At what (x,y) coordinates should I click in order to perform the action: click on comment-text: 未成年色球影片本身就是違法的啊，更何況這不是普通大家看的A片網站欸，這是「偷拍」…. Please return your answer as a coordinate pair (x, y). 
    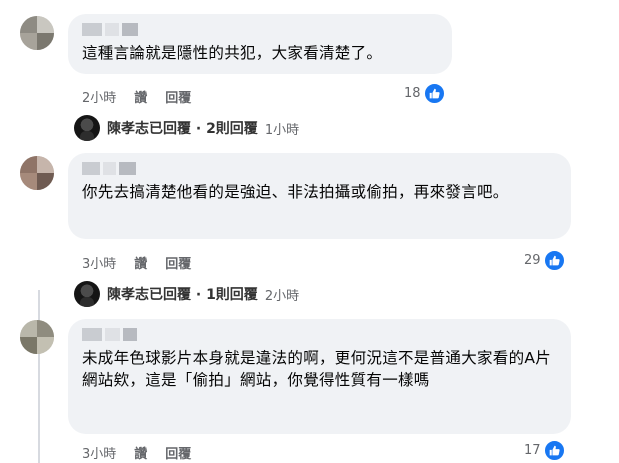
    Looking at the image, I should click on (317, 369).